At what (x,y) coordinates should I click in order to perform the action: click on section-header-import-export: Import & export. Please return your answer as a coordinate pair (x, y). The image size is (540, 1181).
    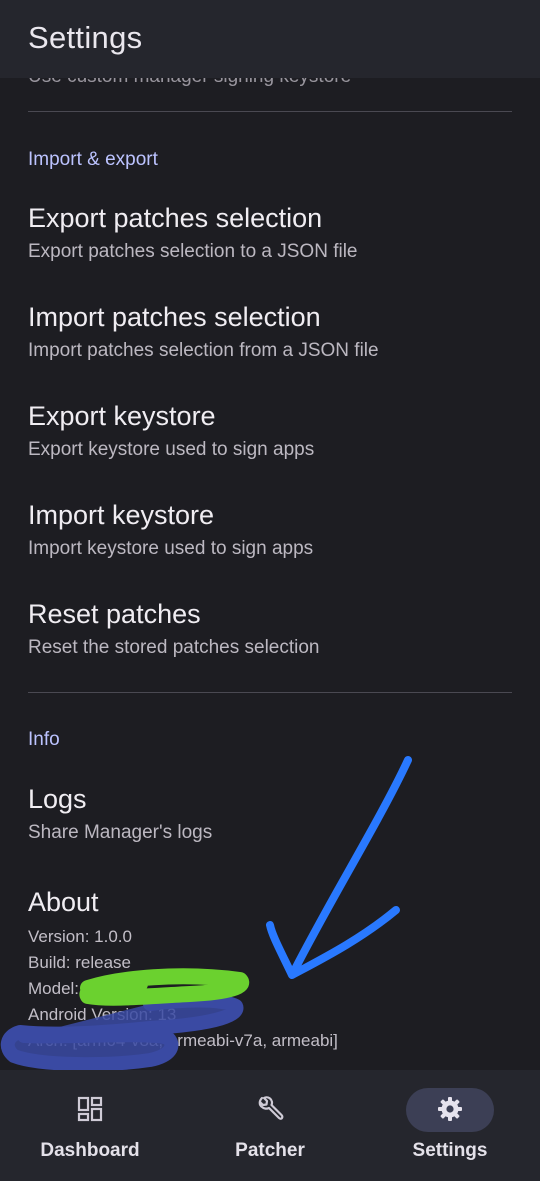
    Looking at the image, I should click on (93, 159).